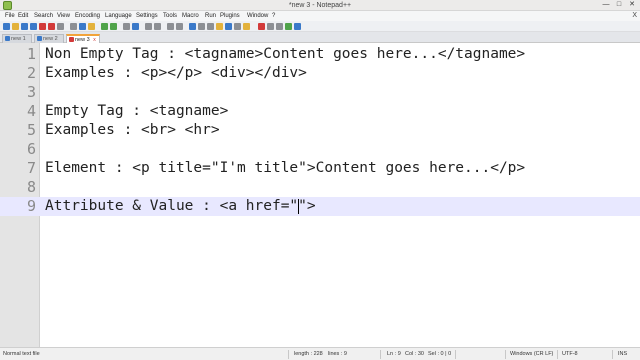 This screenshot has height=360, width=640. What do you see at coordinates (170, 26) in the screenshot?
I see `sync-vertical-icon` at bounding box center [170, 26].